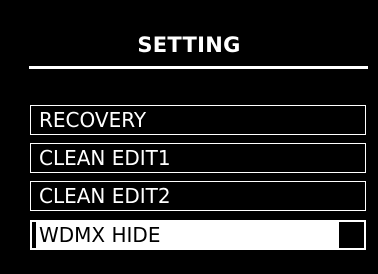  I want to click on page-title: SETTING, so click(189, 45).